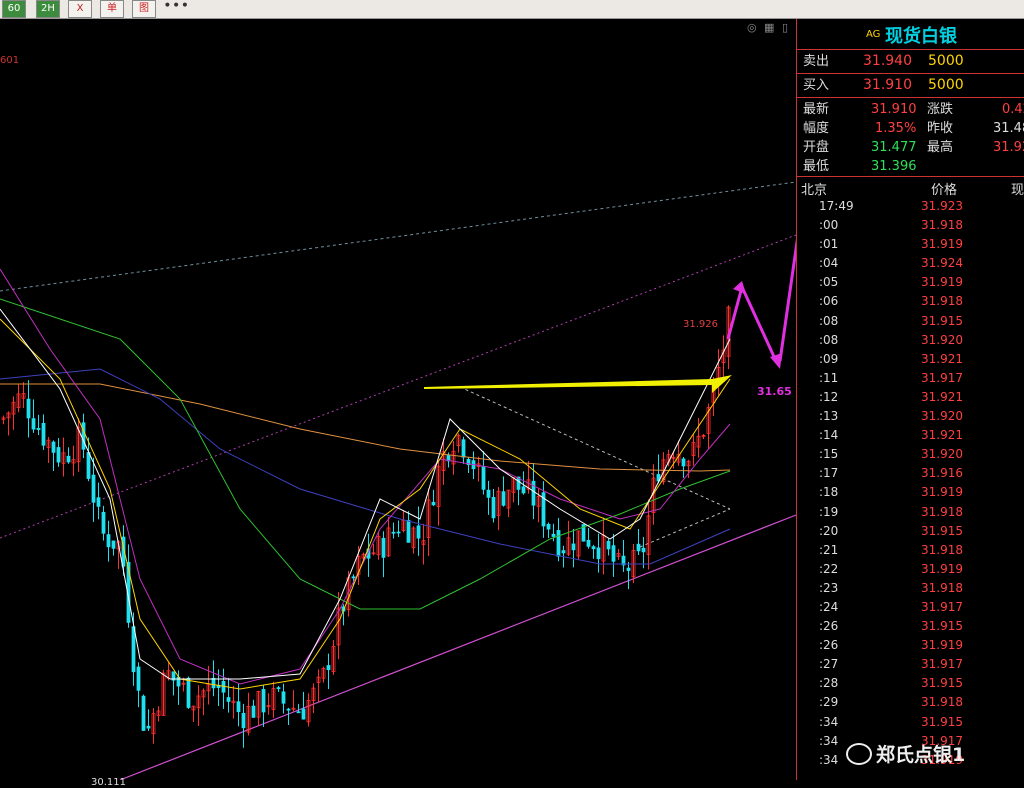 This screenshot has height=788, width=1024. Describe the element at coordinates (910, 492) in the screenshot. I see `tick-row: :18 31.919` at that location.